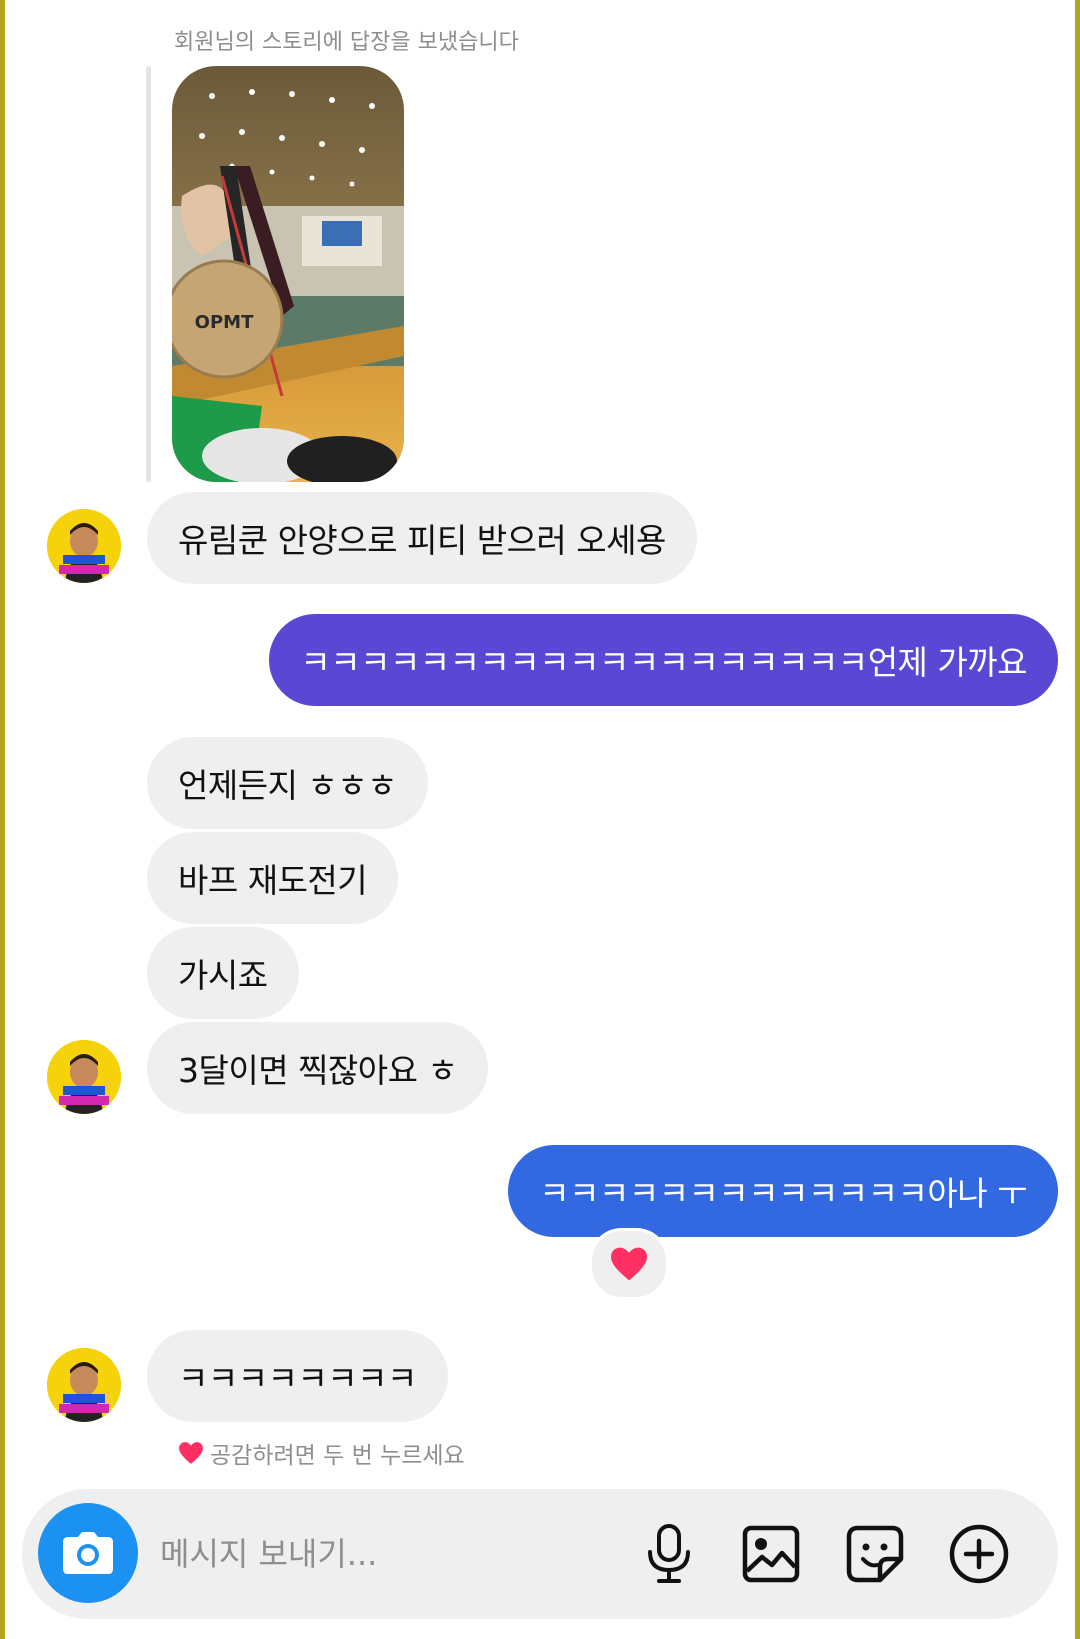 The height and width of the screenshot is (1639, 1080). Describe the element at coordinates (783, 1193) in the screenshot. I see `message-text: ㅋㅋㅋㅋㅋㅋㅋㅋㅋㅋㅋㅋㅋ아나 ㅜ` at that location.